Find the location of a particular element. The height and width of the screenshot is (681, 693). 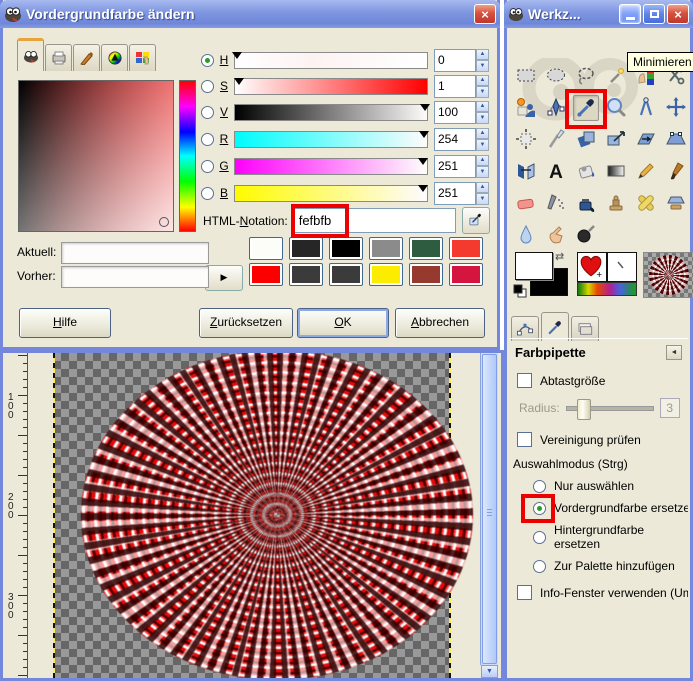

b-spin-buttons: ▲ ▼ is located at coordinates (482, 193).